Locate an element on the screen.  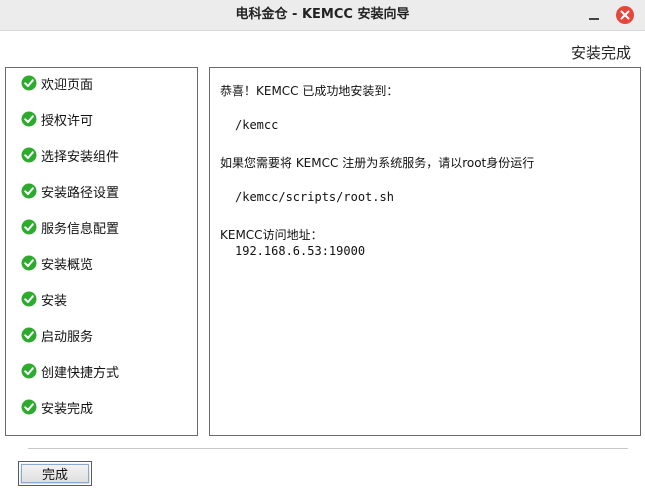
close-button is located at coordinates (625, 15).